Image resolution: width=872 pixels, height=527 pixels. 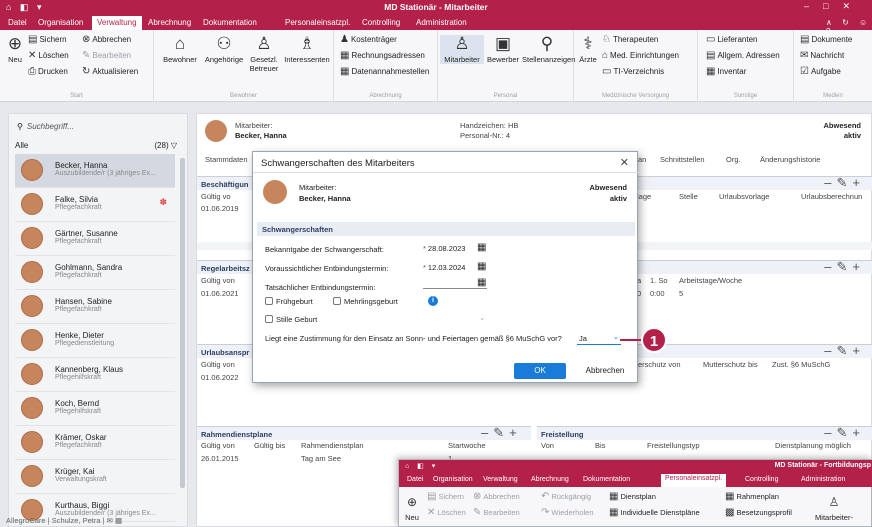 I want to click on stellenanzeigen-button: ⚲ Stellenanzeigen, so click(x=548, y=50).